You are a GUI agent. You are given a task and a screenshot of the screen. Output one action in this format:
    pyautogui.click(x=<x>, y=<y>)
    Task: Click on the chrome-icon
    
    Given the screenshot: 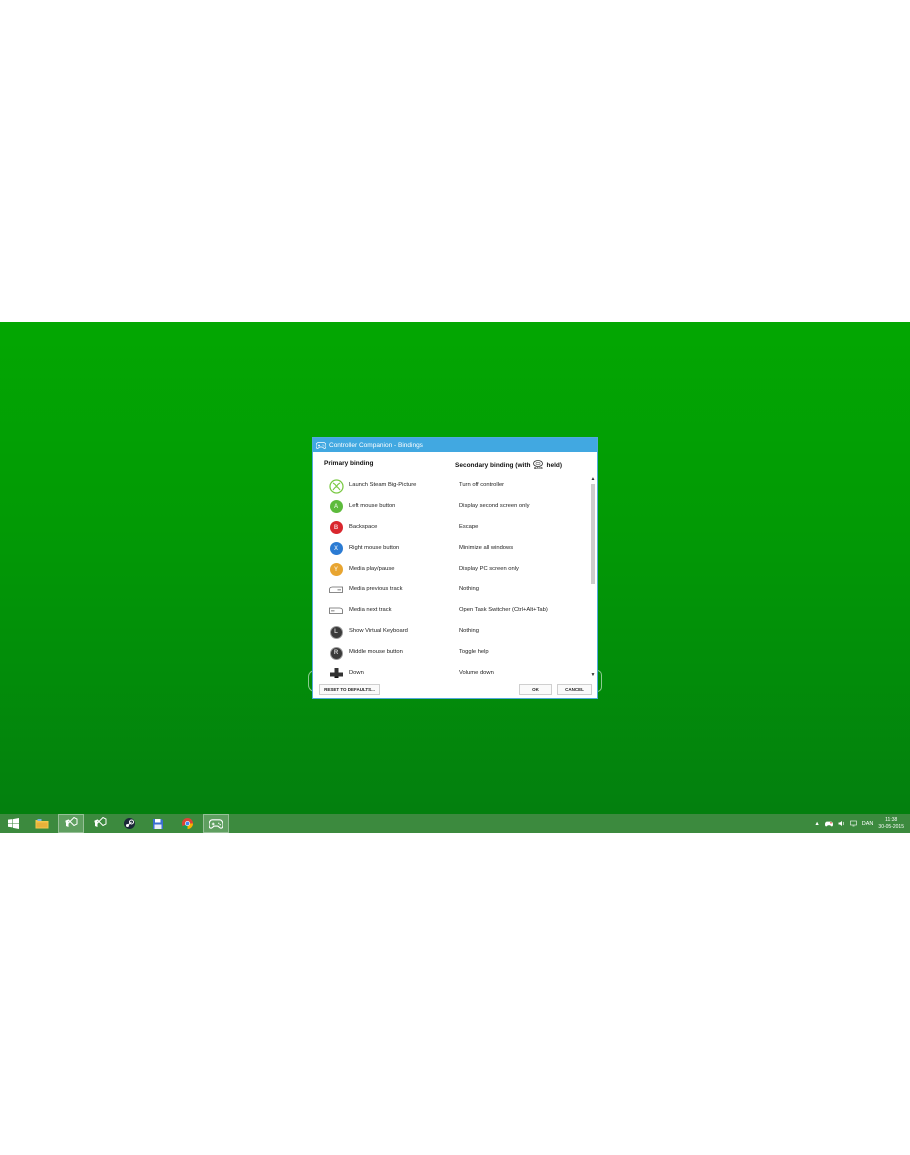 What is the action you would take?
    pyautogui.click(x=187, y=823)
    